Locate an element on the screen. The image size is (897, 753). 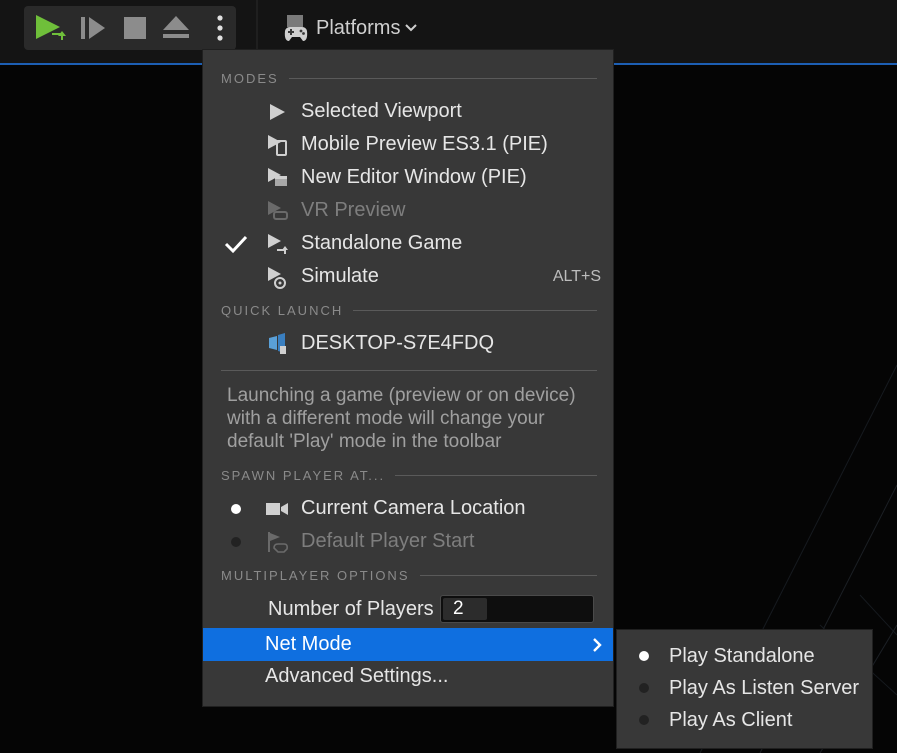
net-mode-option-label: Play As Listen Server is located at coordinates (764, 688).